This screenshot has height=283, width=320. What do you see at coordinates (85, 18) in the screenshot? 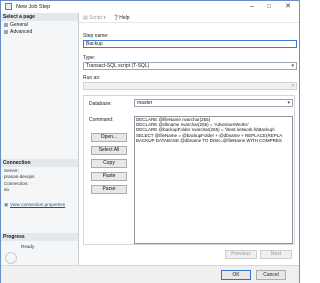
I see `script-icon: ▤` at bounding box center [85, 18].